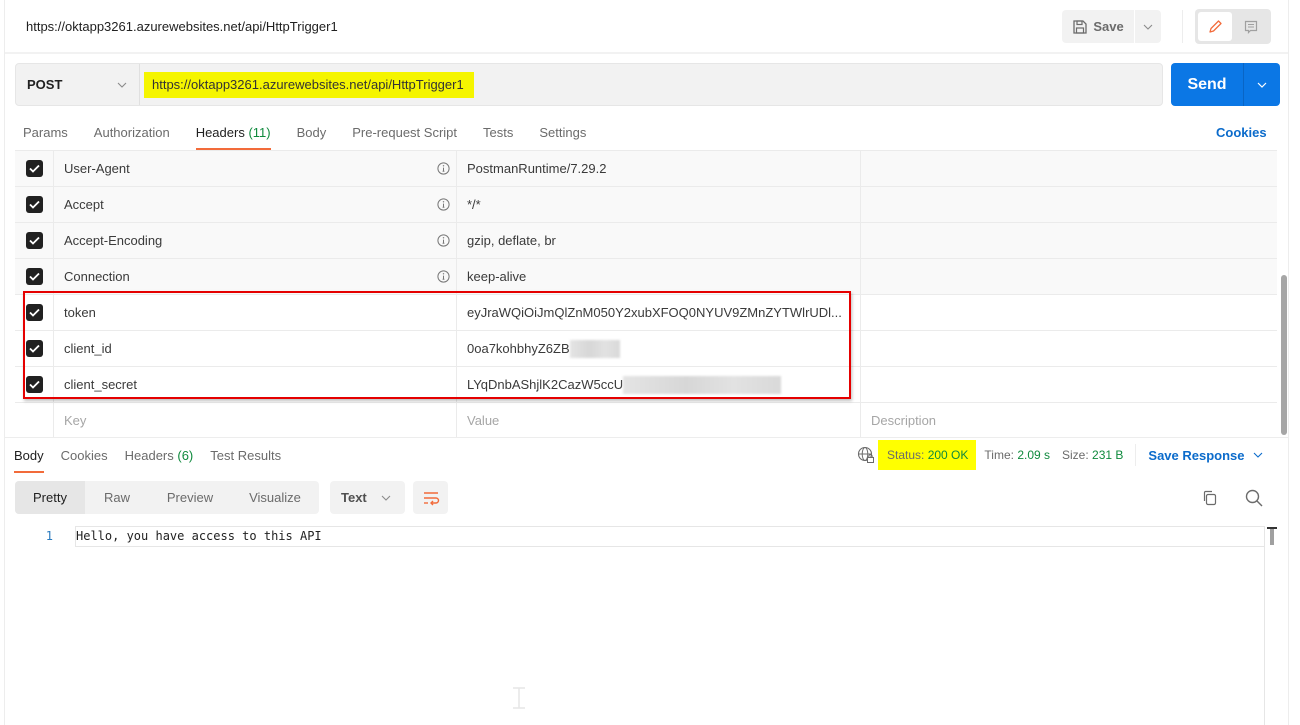  Describe the element at coordinates (50, 497) in the screenshot. I see `view-pretty-button: Pretty` at that location.